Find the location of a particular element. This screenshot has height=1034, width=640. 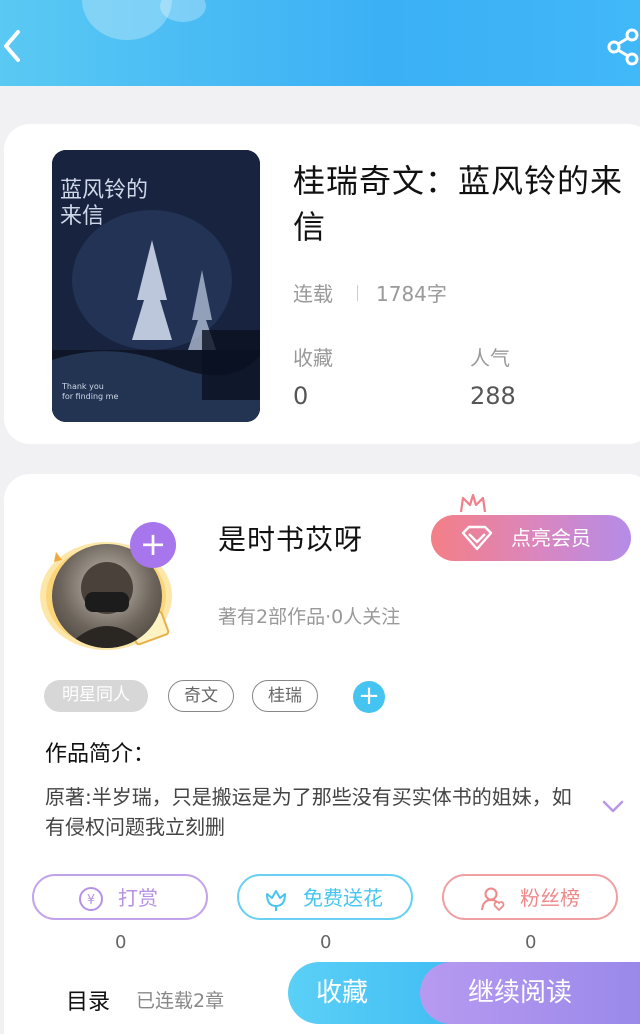

tip-label: 打赏 is located at coordinates (138, 898).